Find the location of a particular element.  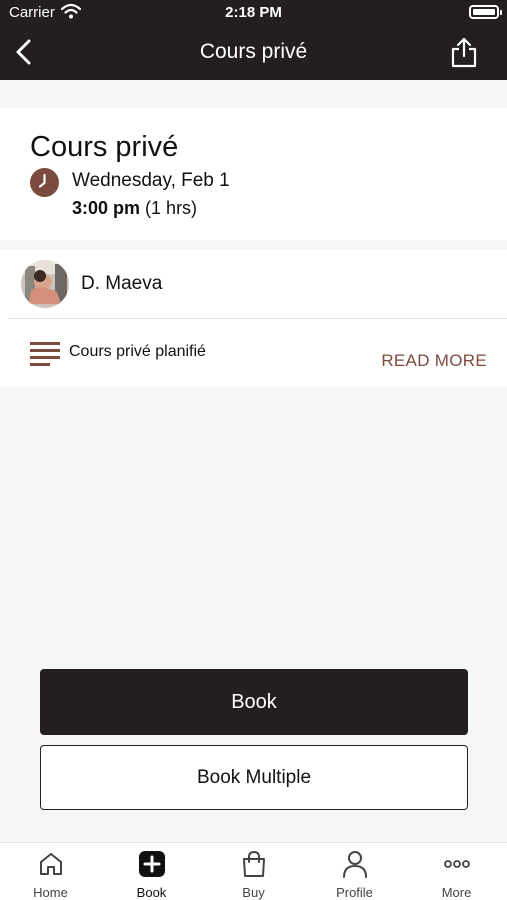

page-title: Cours privé is located at coordinates (253, 51).